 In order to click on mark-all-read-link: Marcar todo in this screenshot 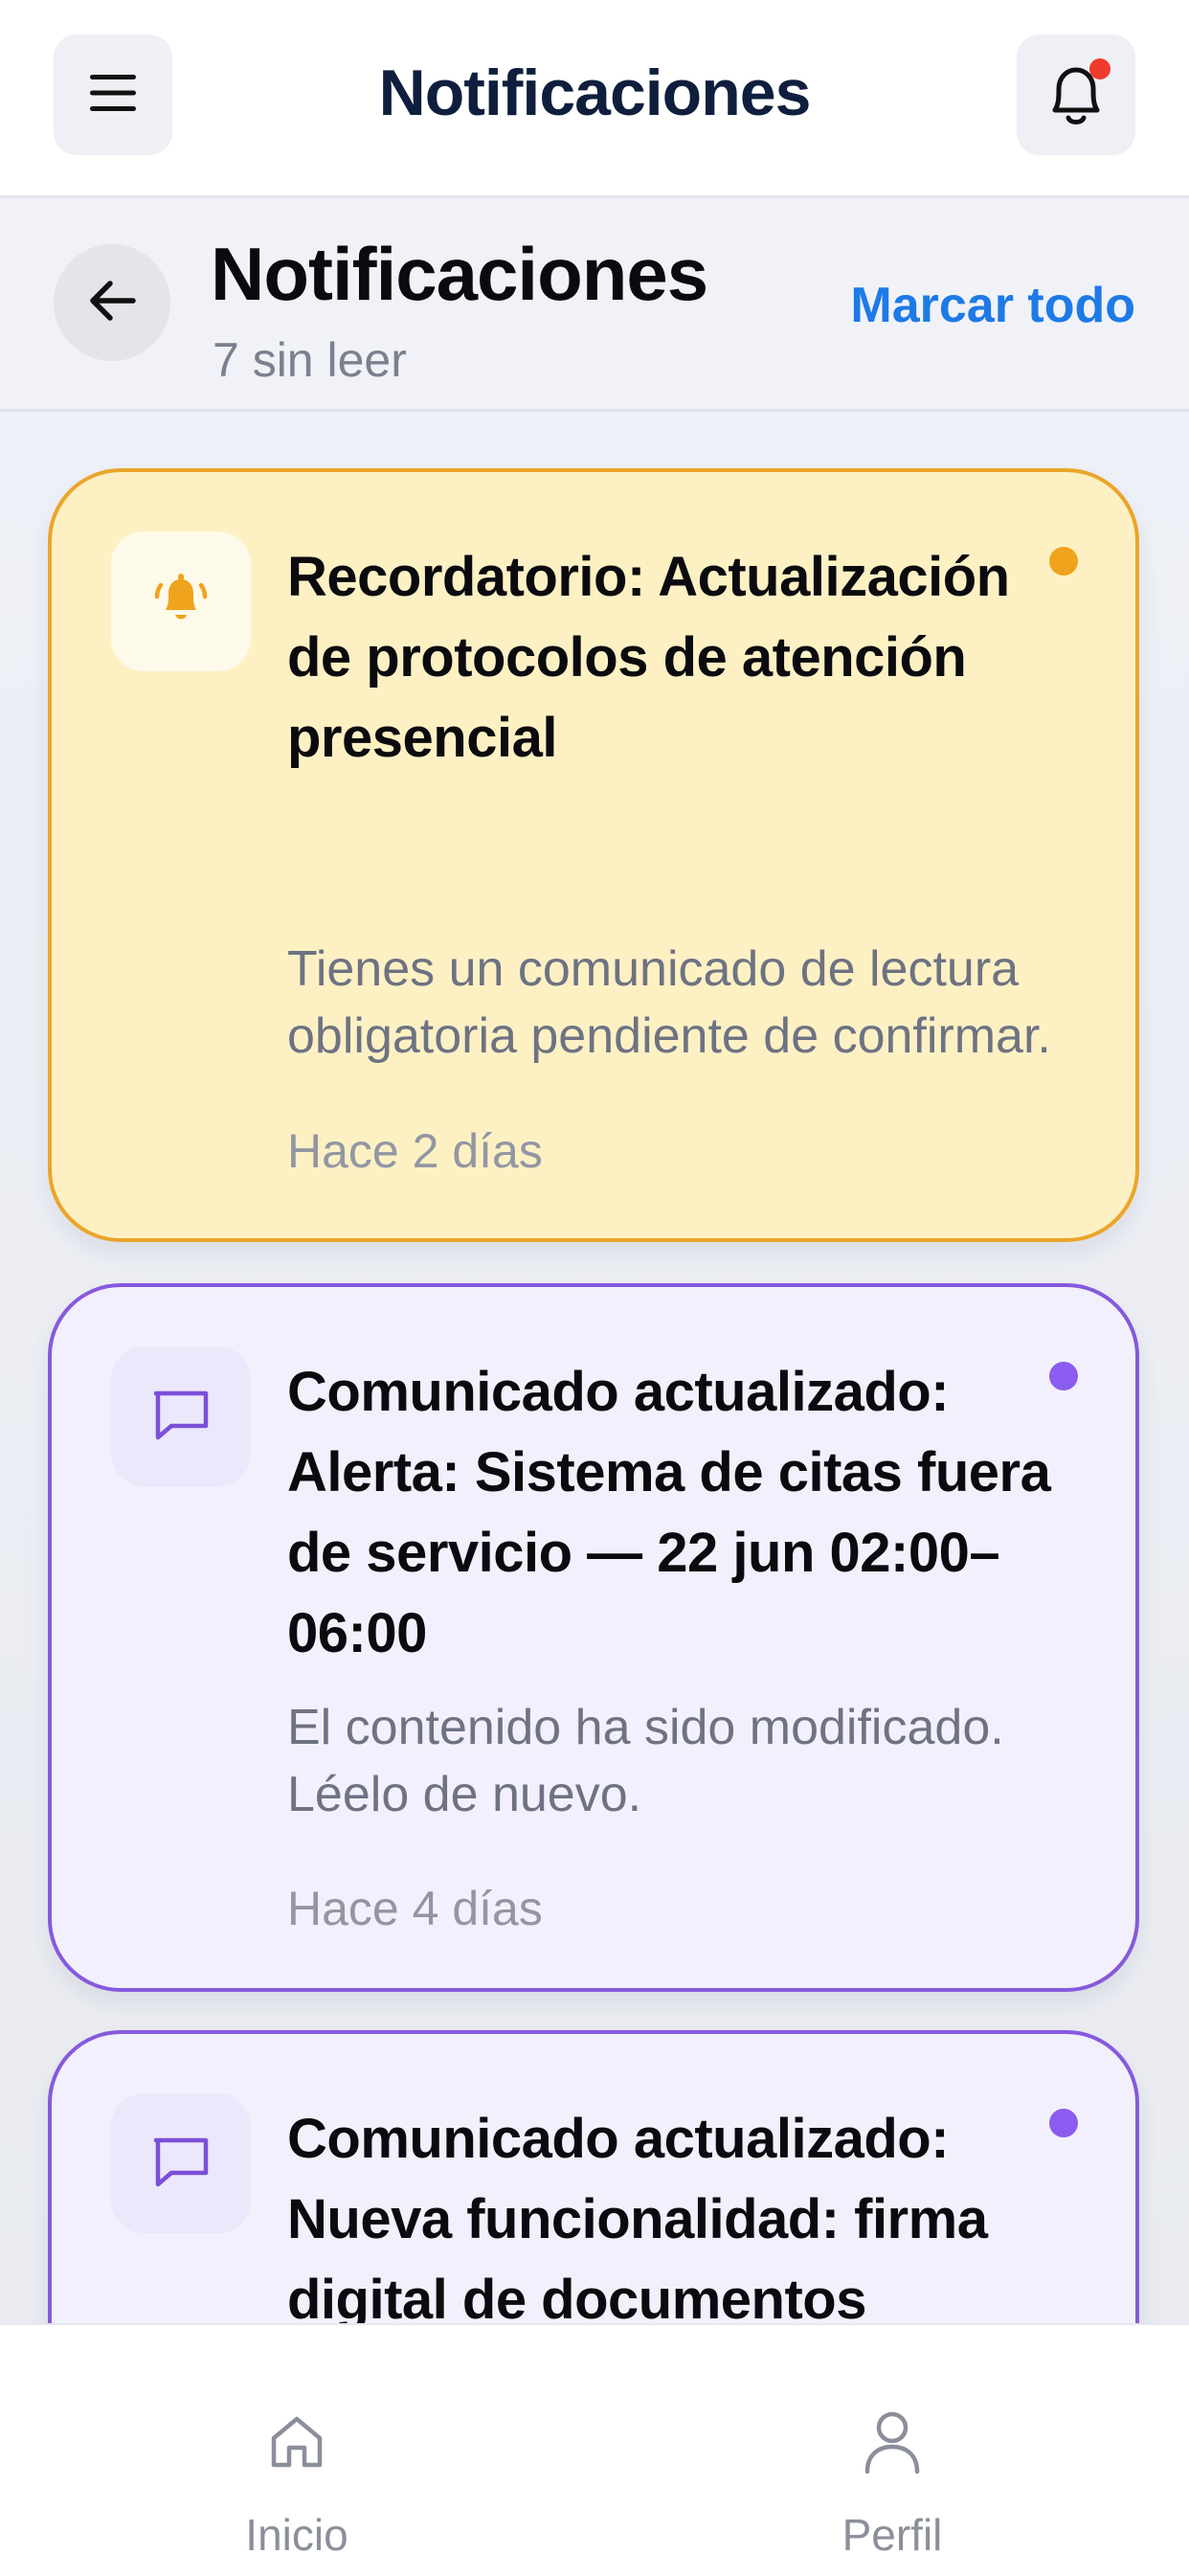, I will do `click(992, 305)`.